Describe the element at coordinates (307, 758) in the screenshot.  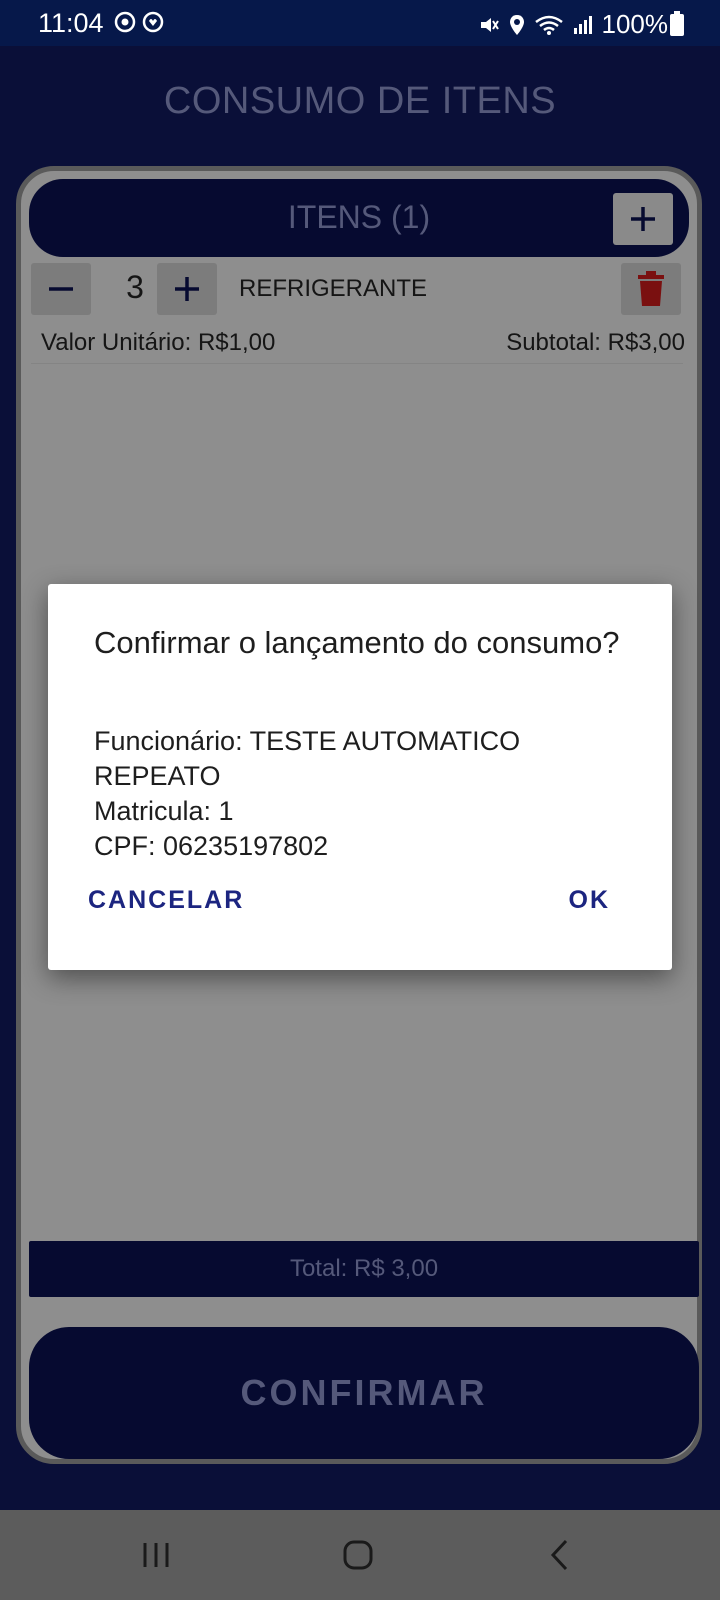
I see `dialog-employee-line: Funcionário: TESTE AUTOMATICO REPEATO` at that location.